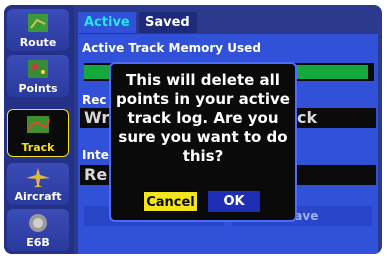 This screenshot has height=259, width=387. What do you see at coordinates (203, 99) in the screenshot?
I see `dialog-line: points in your active` at bounding box center [203, 99].